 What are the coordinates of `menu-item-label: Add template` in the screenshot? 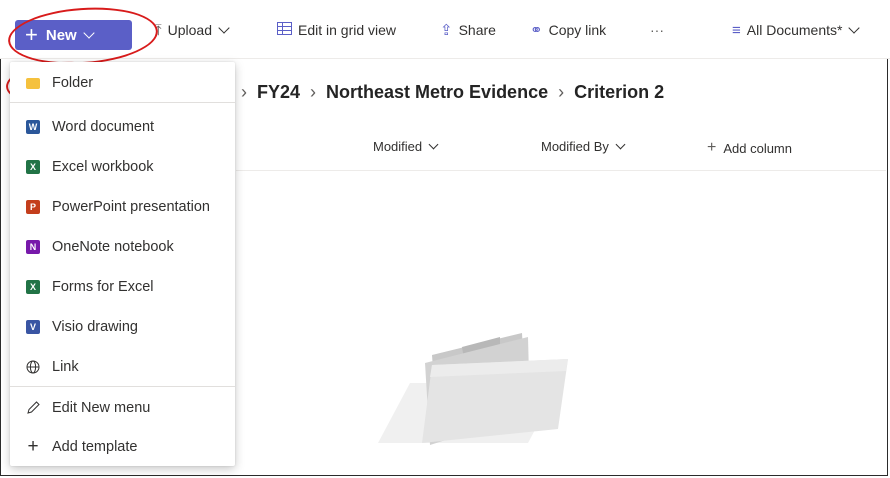 It's located at (95, 447).